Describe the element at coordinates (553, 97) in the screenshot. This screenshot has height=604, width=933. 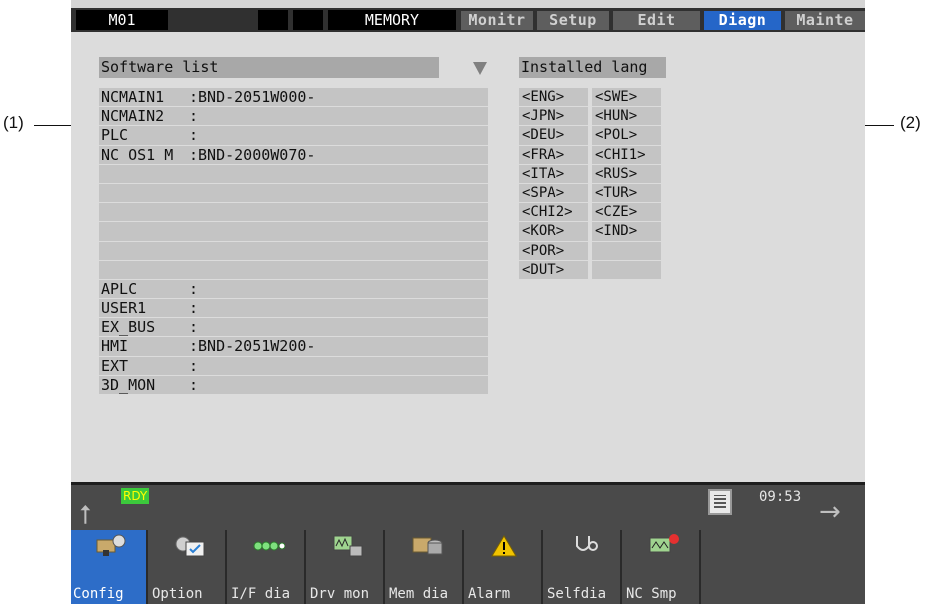
I see `language-cell: <ENG>` at that location.